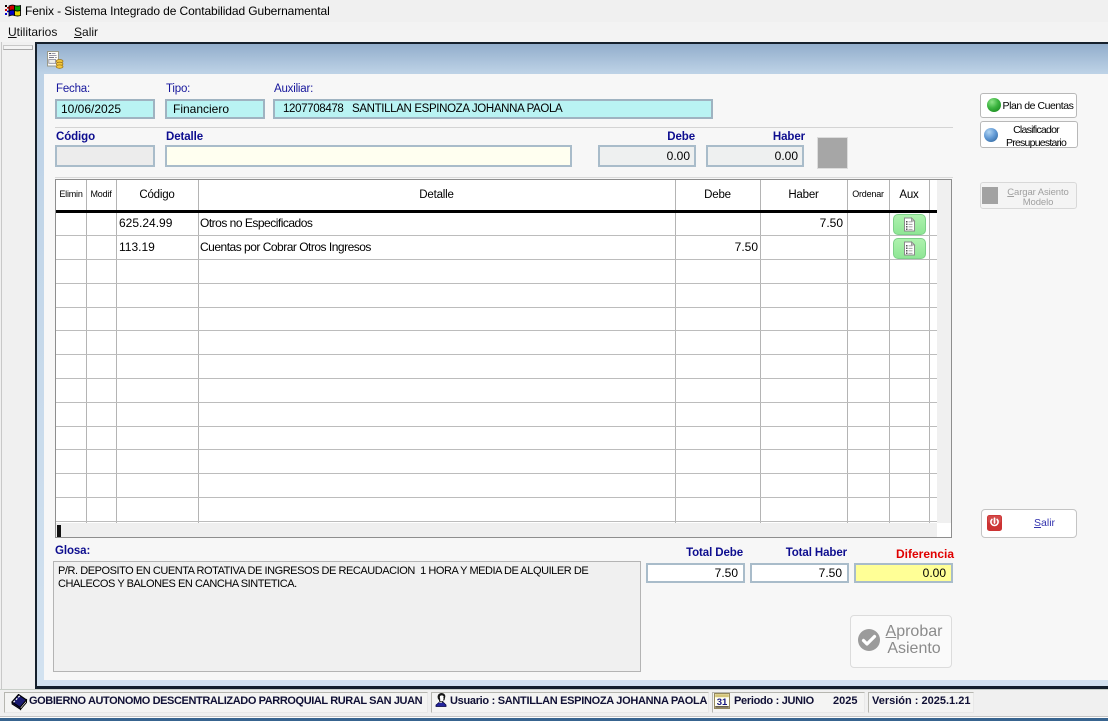 This screenshot has height=721, width=1108. What do you see at coordinates (722, 702) in the screenshot?
I see `svg-text: 31` at bounding box center [722, 702].